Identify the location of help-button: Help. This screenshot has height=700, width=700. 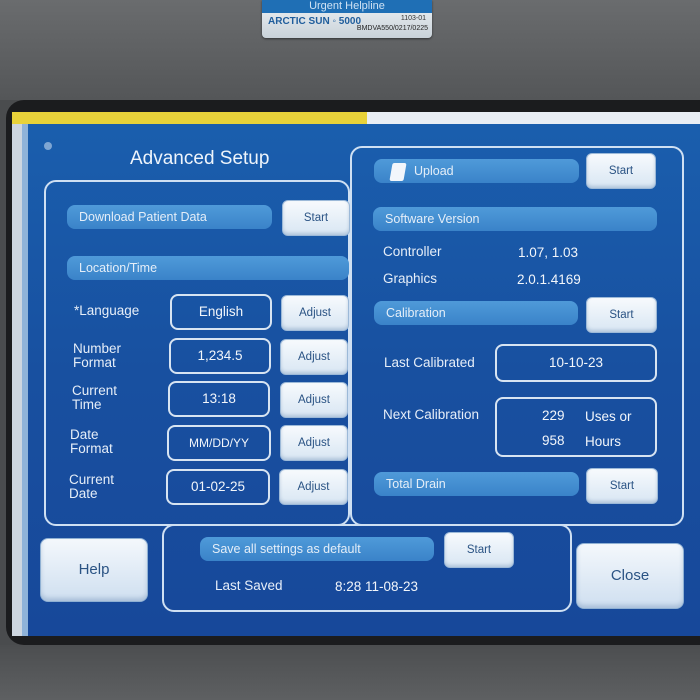
(94, 570).